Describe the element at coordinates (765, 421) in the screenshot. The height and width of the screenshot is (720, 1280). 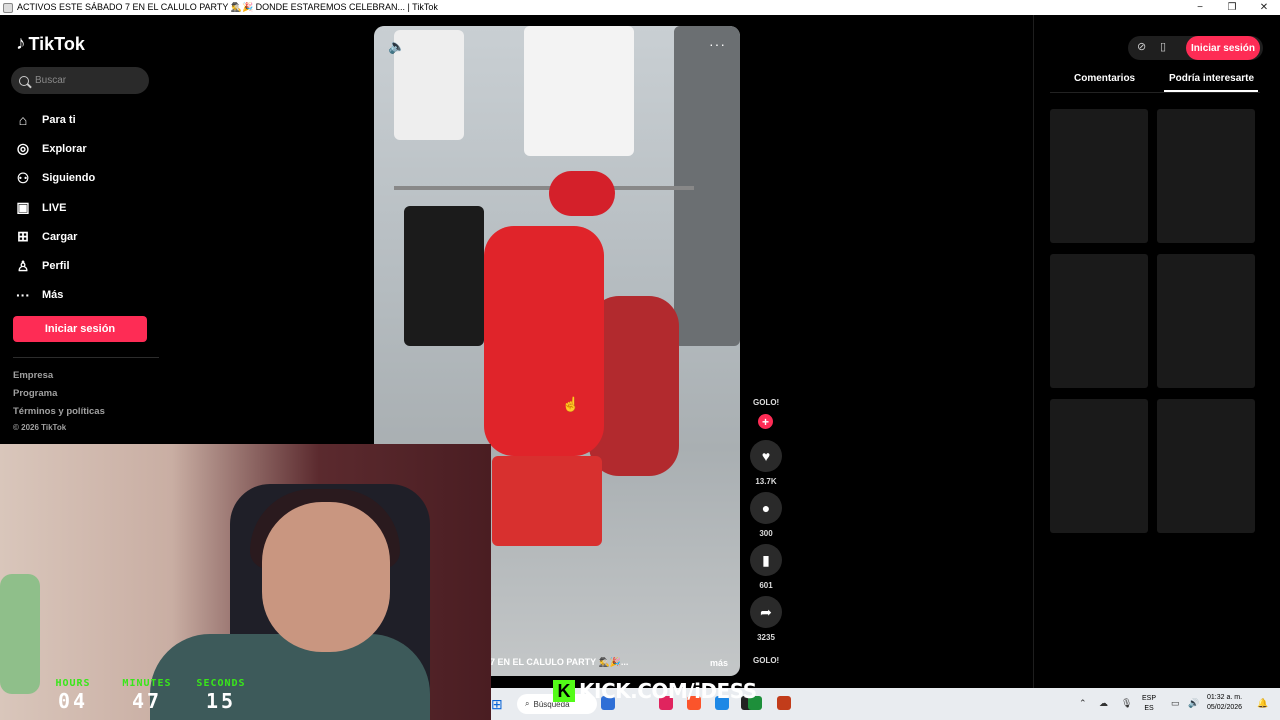
I see `follow-plus-icon: +` at that location.